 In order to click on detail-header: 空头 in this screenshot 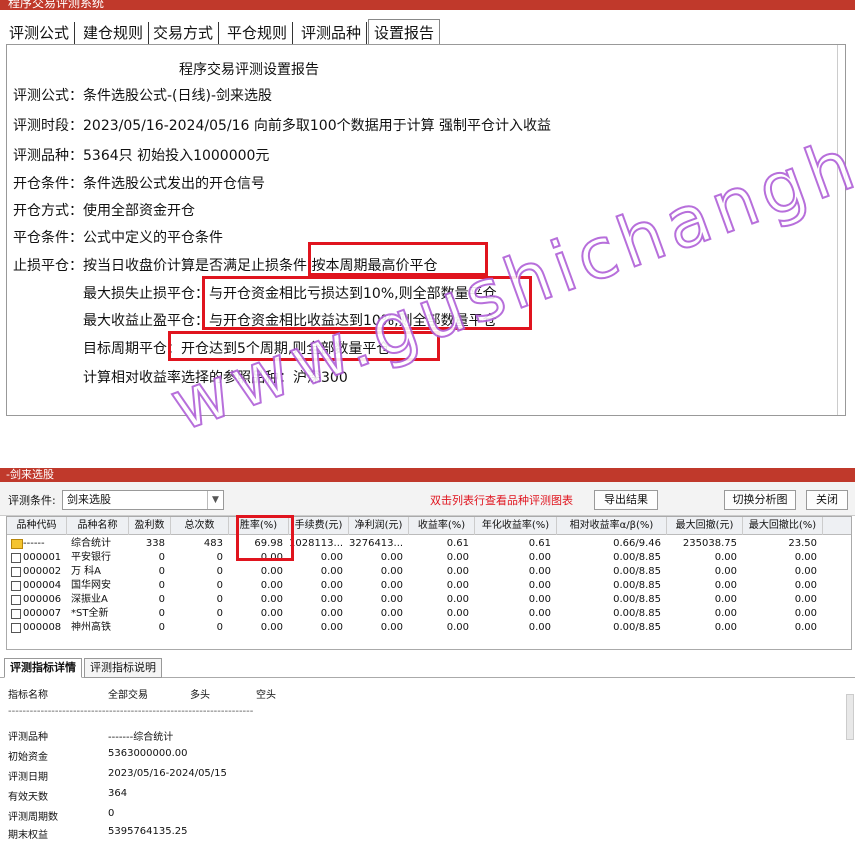, I will do `click(266, 695)`.